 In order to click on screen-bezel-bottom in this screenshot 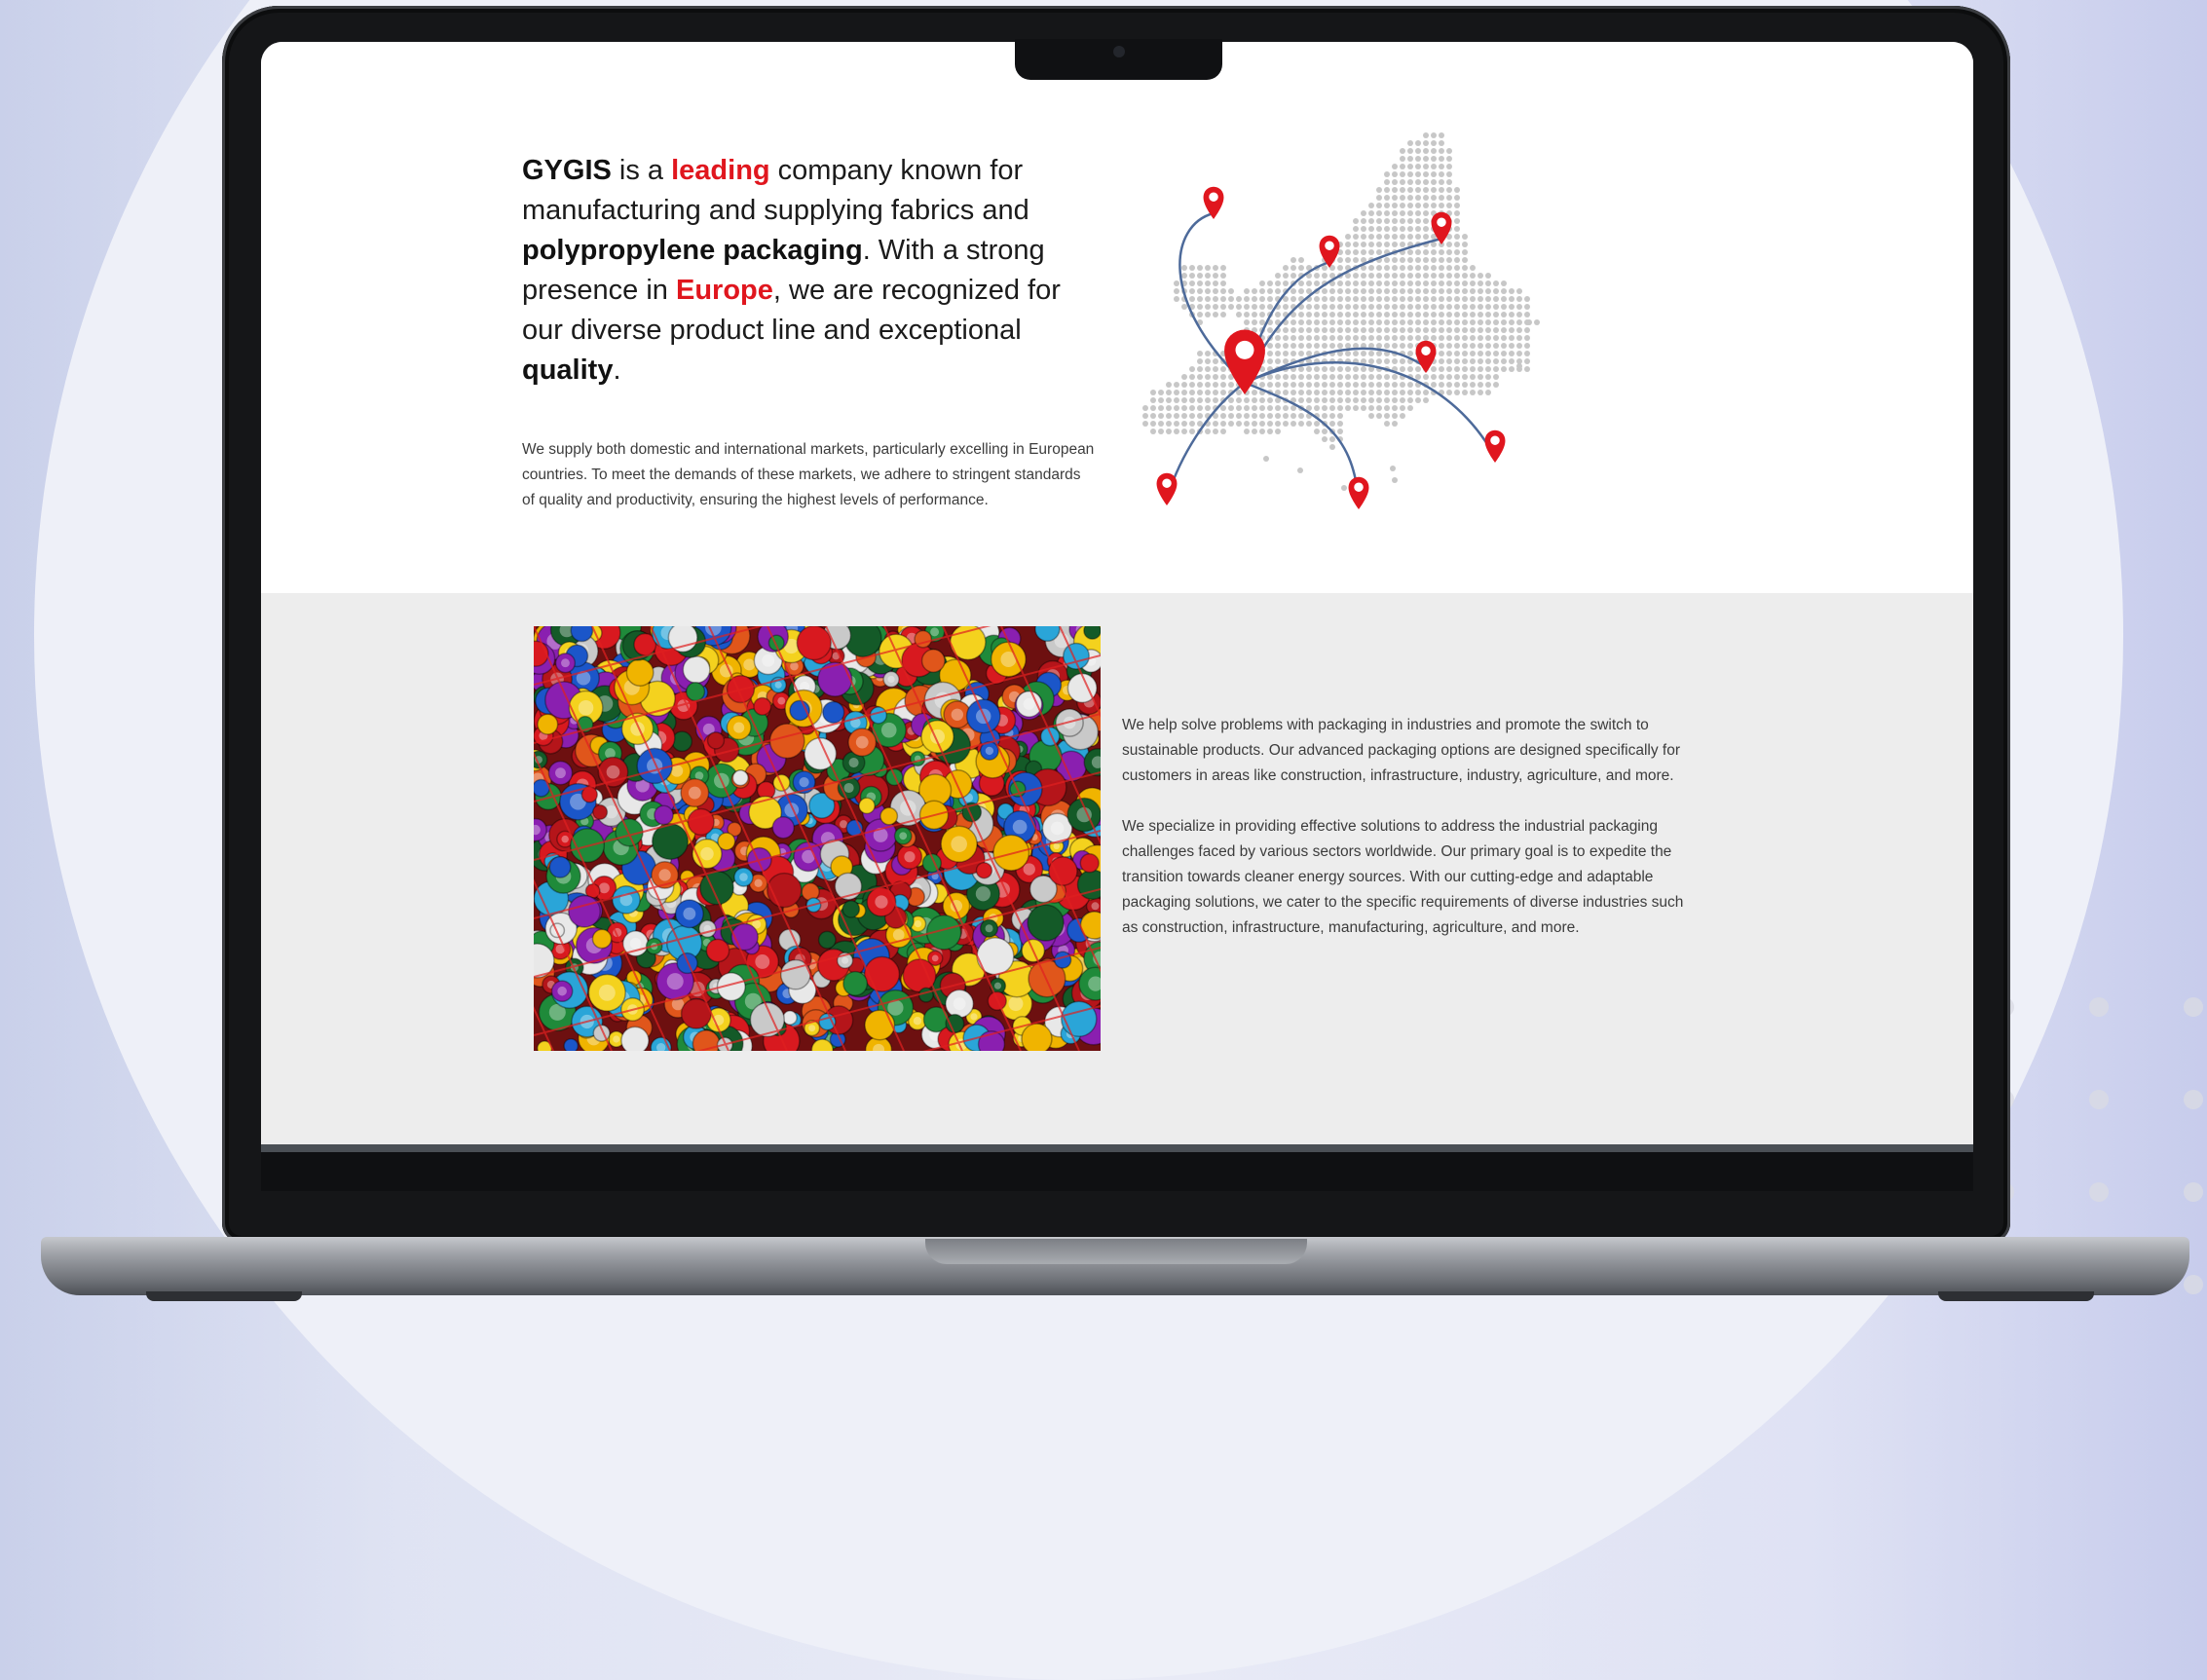, I will do `click(1117, 1171)`.